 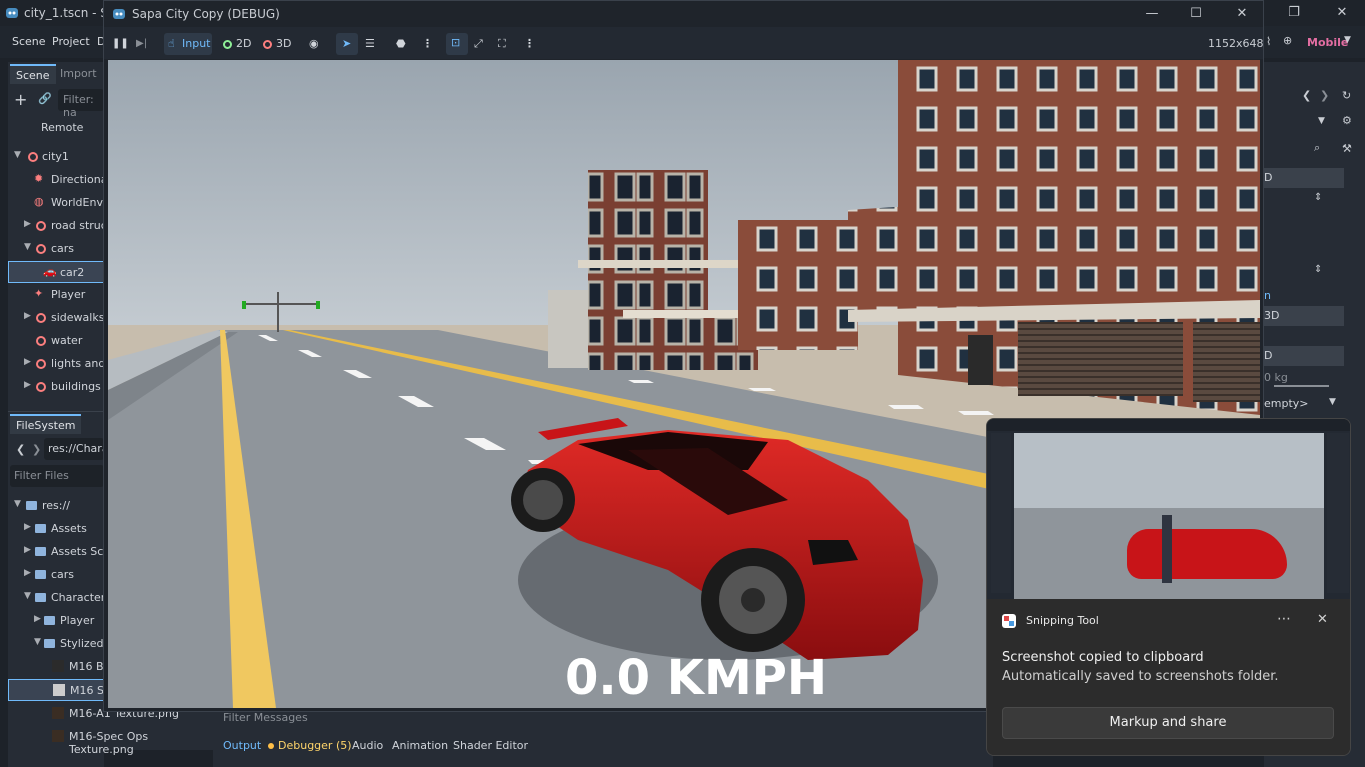 I want to click on file-item-m16-base: M16 Ba, so click(x=56, y=667).